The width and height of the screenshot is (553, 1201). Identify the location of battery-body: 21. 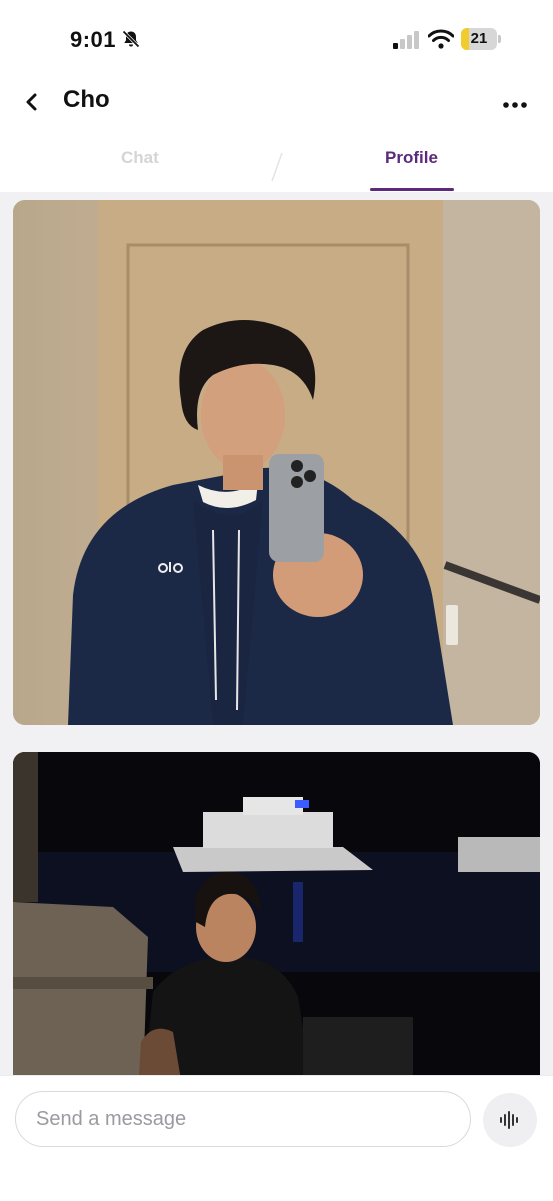
(479, 39).